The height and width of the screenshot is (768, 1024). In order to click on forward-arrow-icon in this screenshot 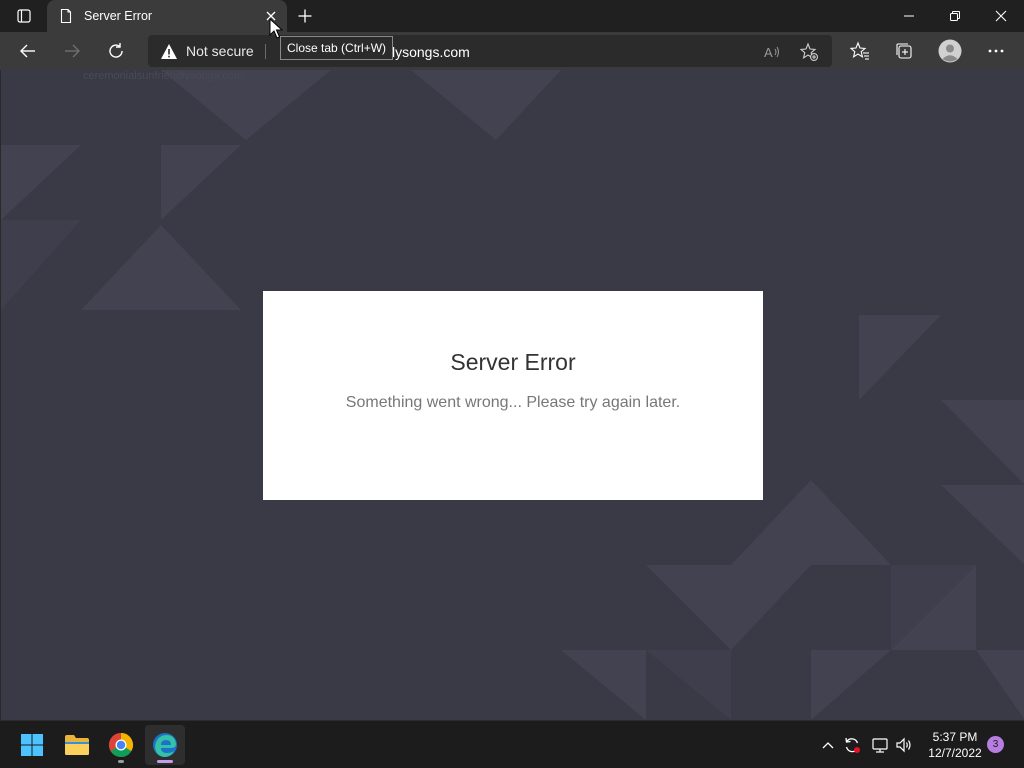, I will do `click(72, 51)`.